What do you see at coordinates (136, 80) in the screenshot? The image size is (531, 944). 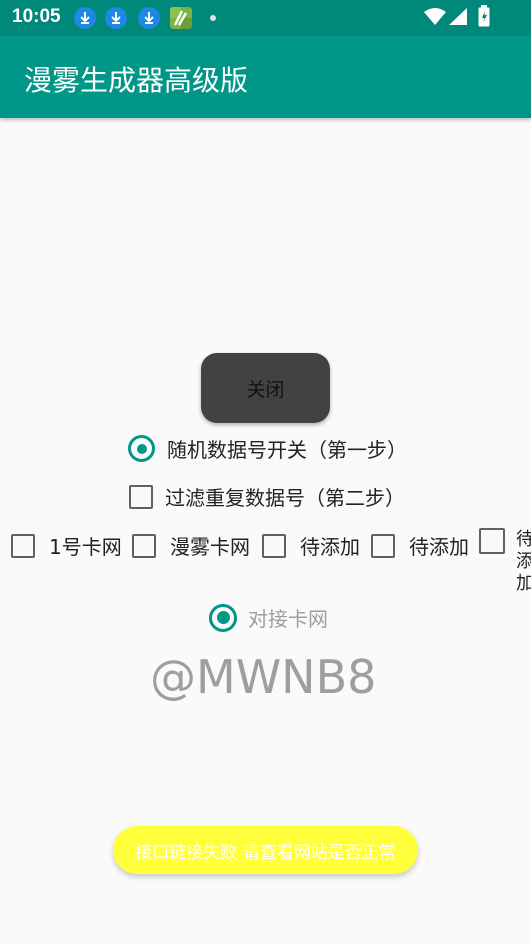 I see `app-title: 漫雾生成器高级版` at bounding box center [136, 80].